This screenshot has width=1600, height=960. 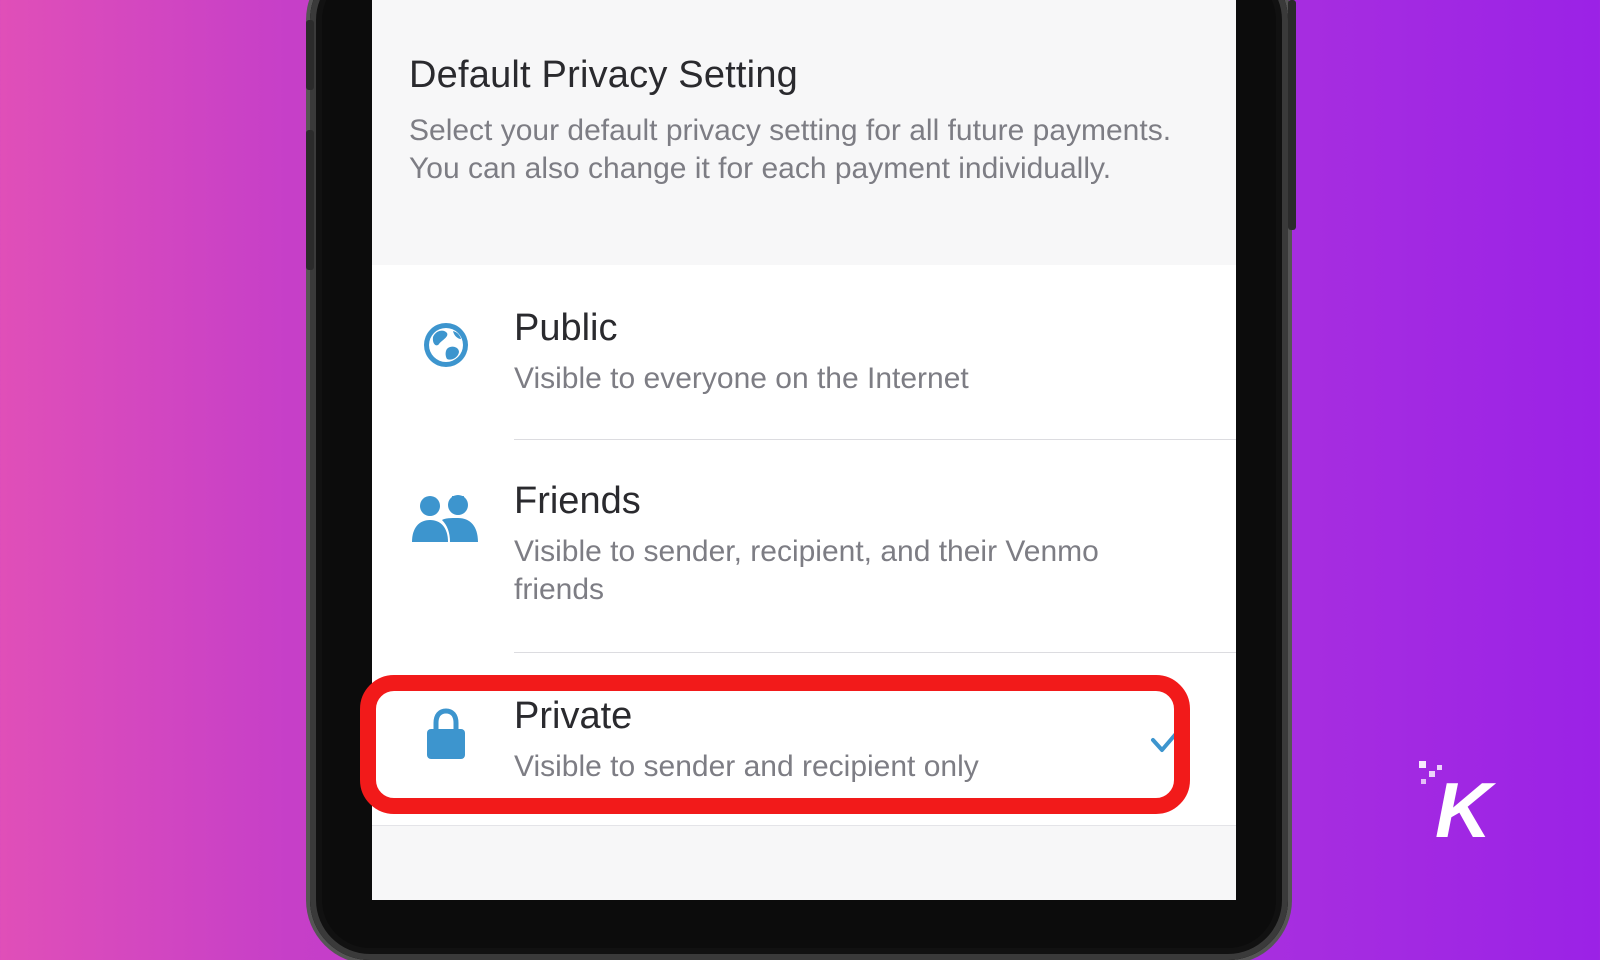 I want to click on highlight-annotation, so click(x=775, y=744).